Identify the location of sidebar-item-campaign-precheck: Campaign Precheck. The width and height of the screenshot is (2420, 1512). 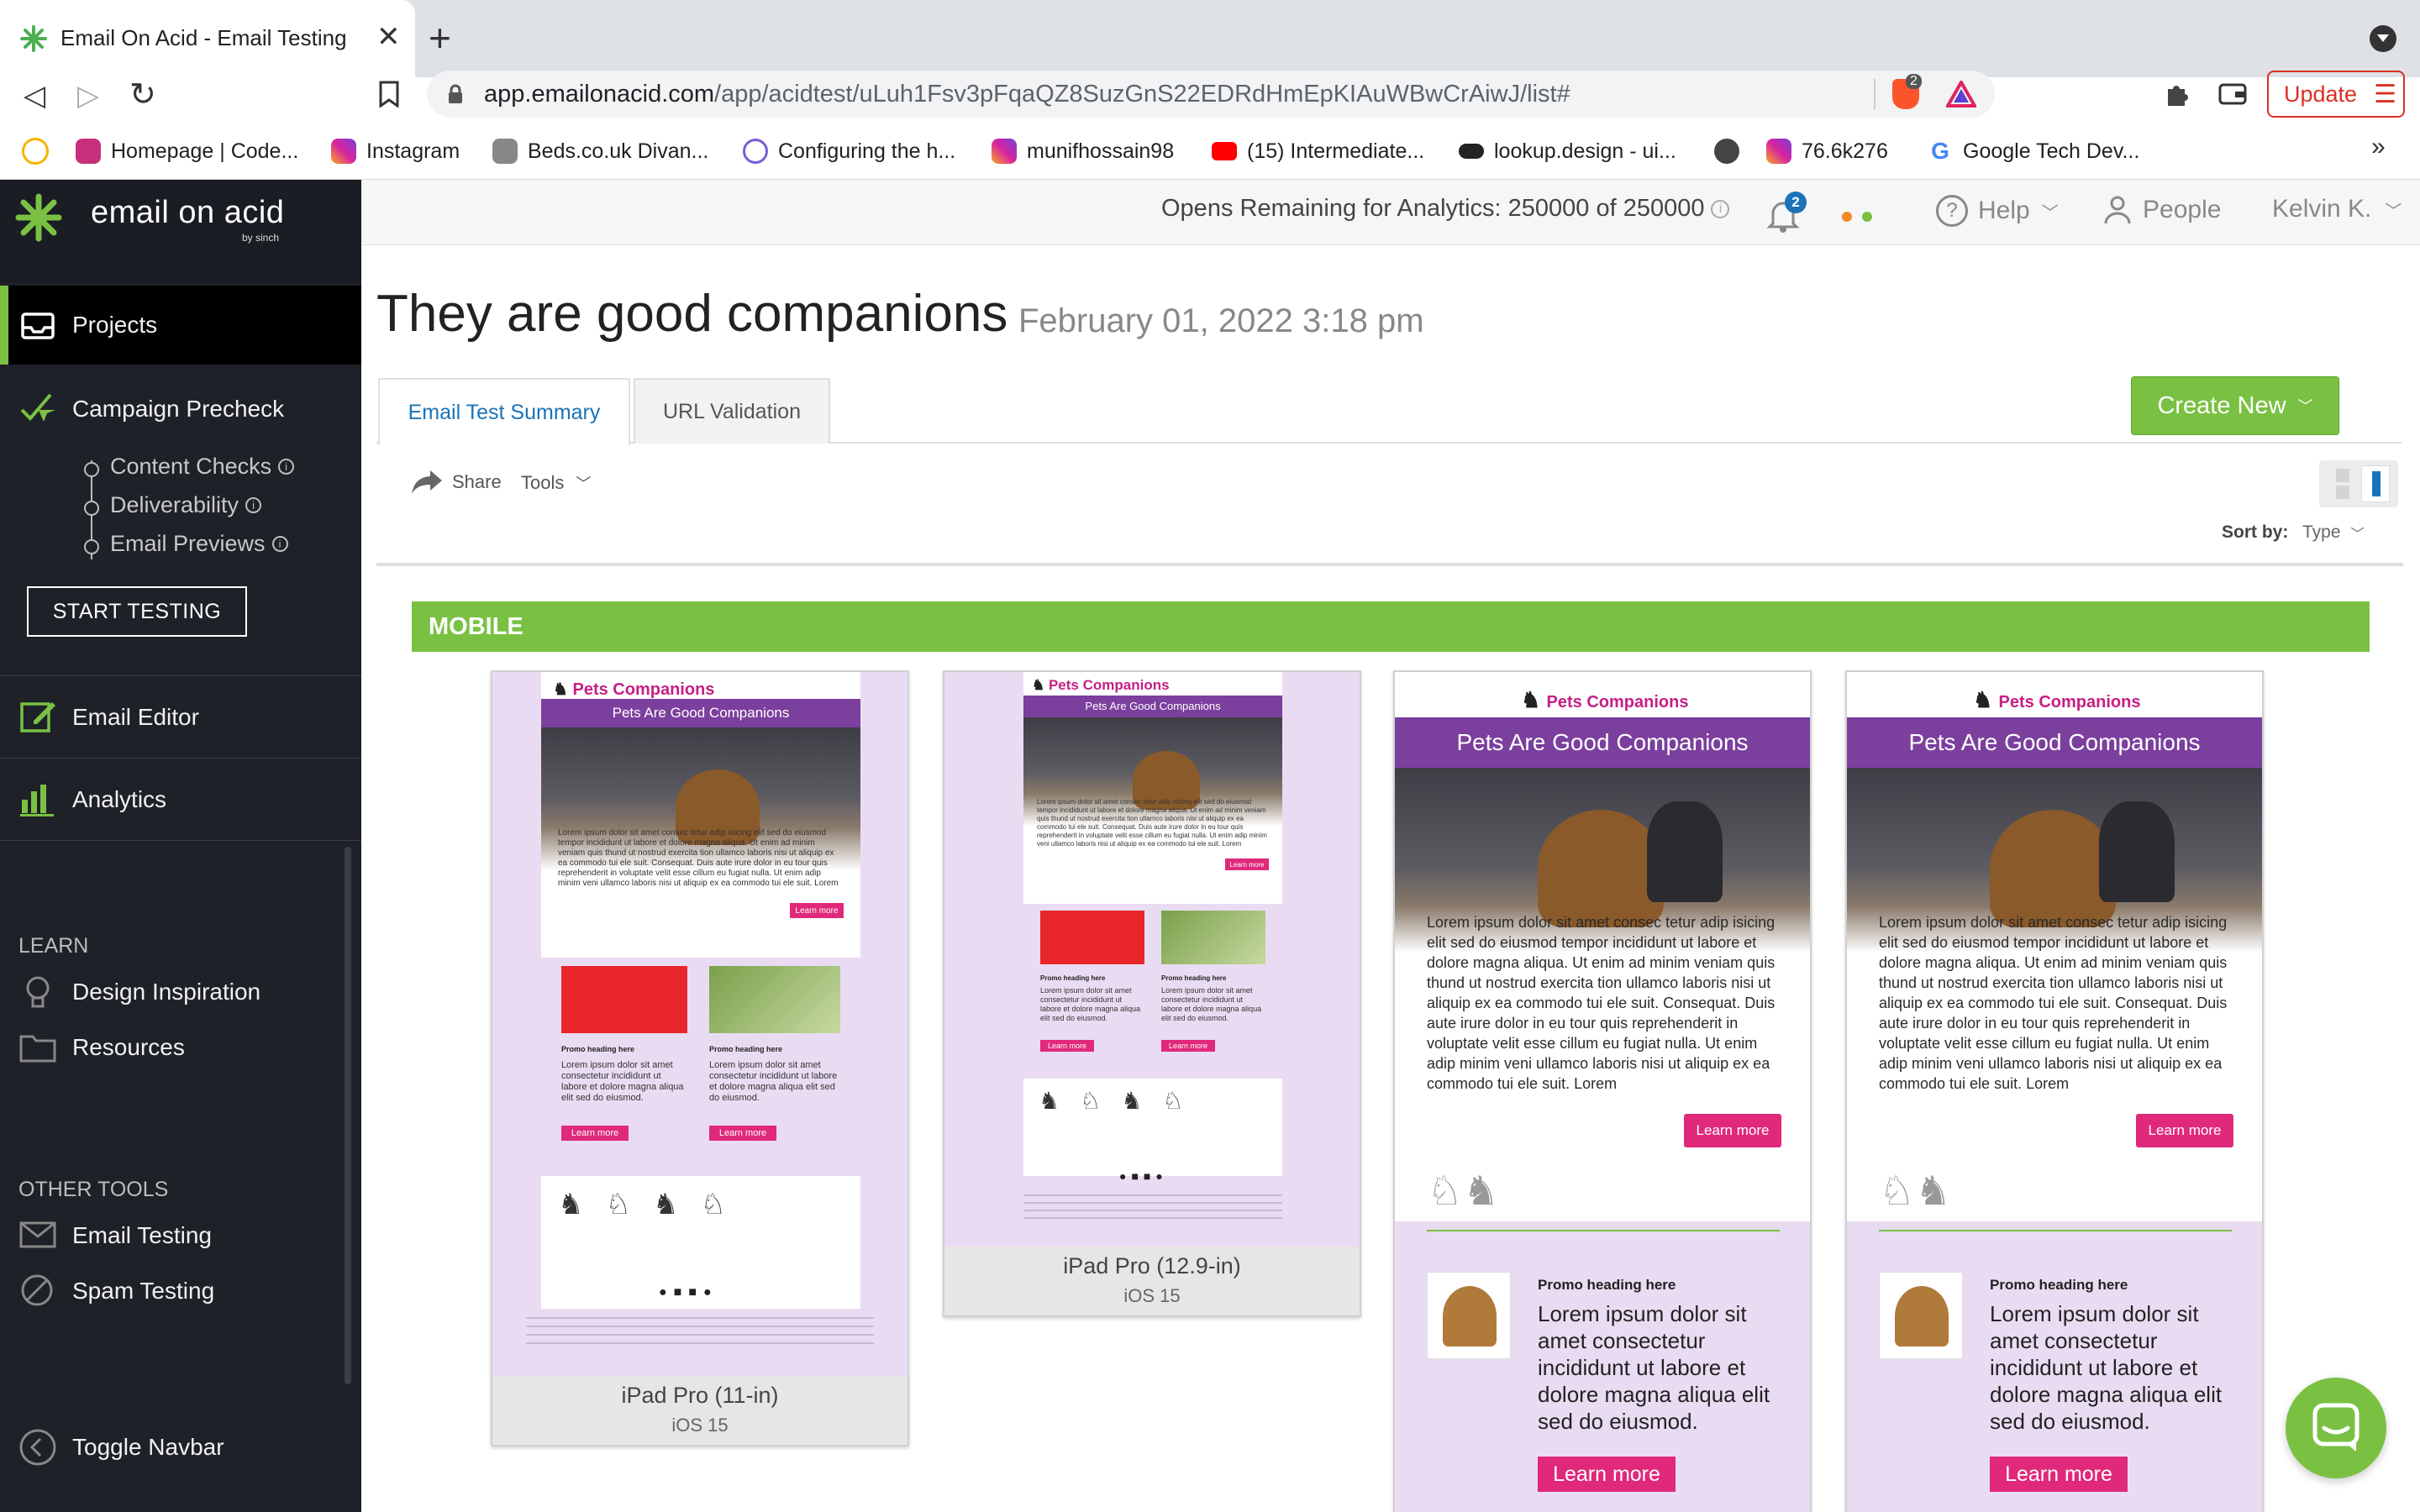
(180, 409).